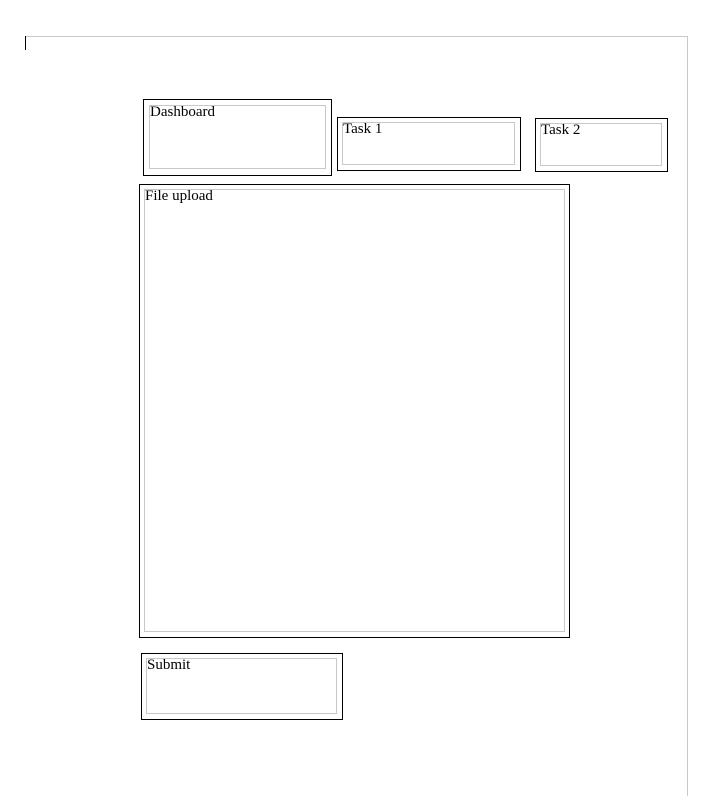  I want to click on dashboard-panel: Dashboard, so click(237, 137).